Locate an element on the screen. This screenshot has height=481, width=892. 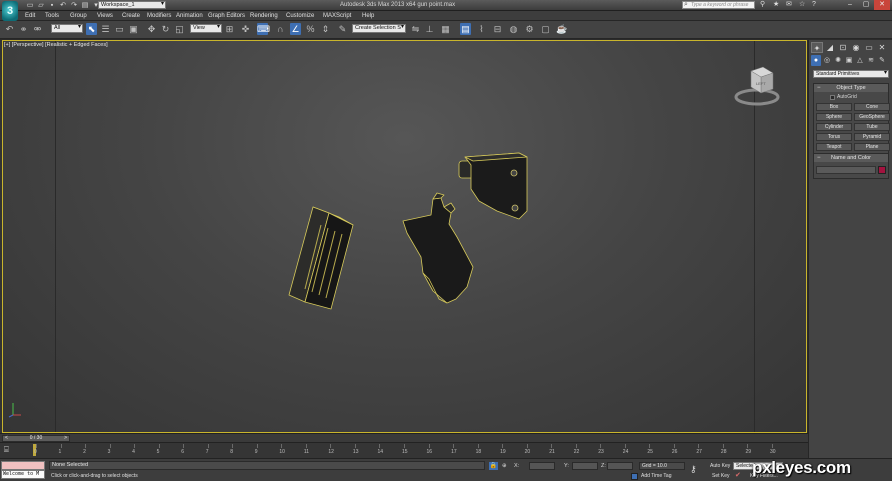
teapot-button: Teapot is located at coordinates (834, 147).